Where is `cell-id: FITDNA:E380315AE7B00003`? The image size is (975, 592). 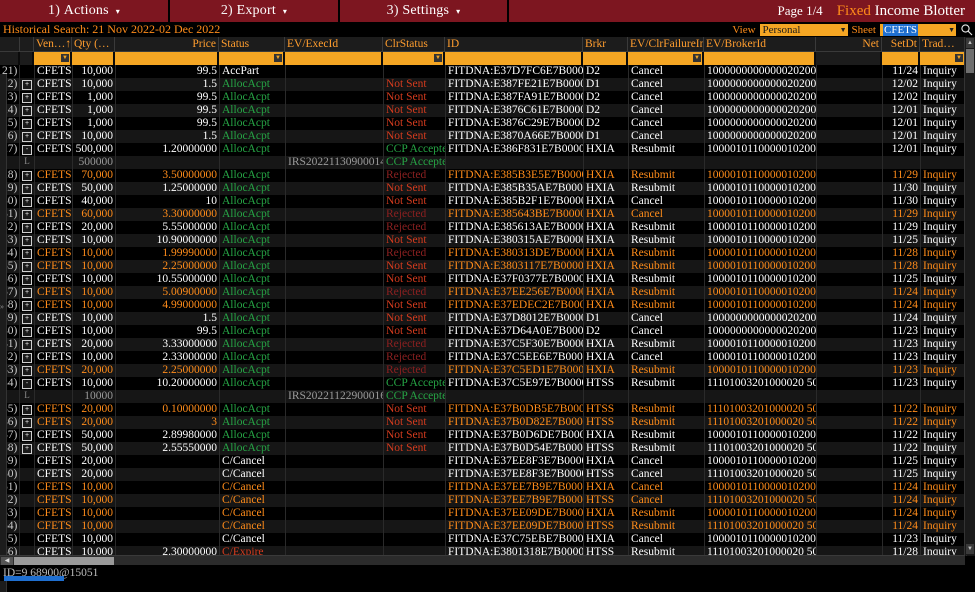 cell-id: FITDNA:E380315AE7B00003 is located at coordinates (515, 240).